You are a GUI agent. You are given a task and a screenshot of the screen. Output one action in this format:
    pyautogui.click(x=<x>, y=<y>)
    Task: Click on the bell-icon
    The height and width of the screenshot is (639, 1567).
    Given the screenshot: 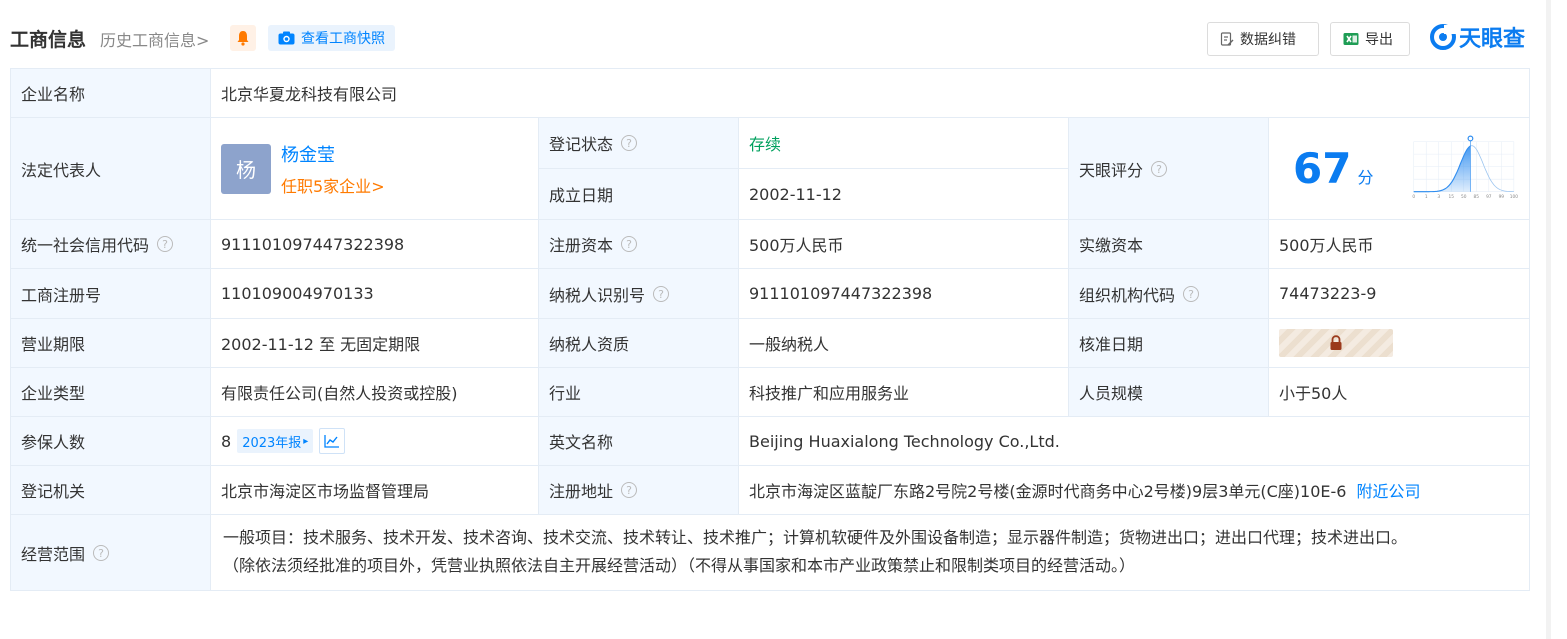 What is the action you would take?
    pyautogui.click(x=243, y=38)
    